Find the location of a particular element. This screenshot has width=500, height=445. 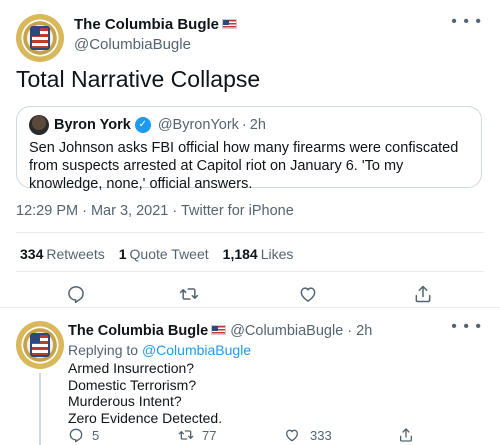

author-block: The Columbia Bugle @ColumbiaBugle is located at coordinates (156, 34).